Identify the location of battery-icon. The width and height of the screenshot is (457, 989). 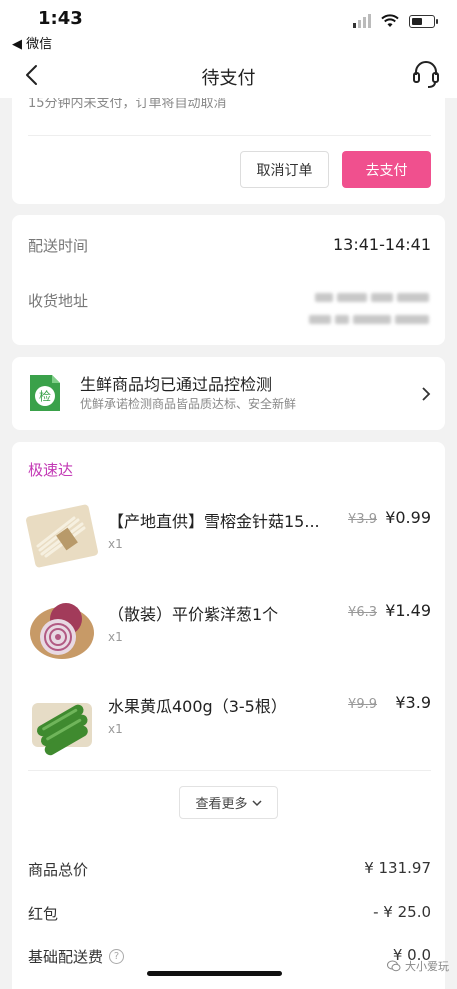
(423, 21).